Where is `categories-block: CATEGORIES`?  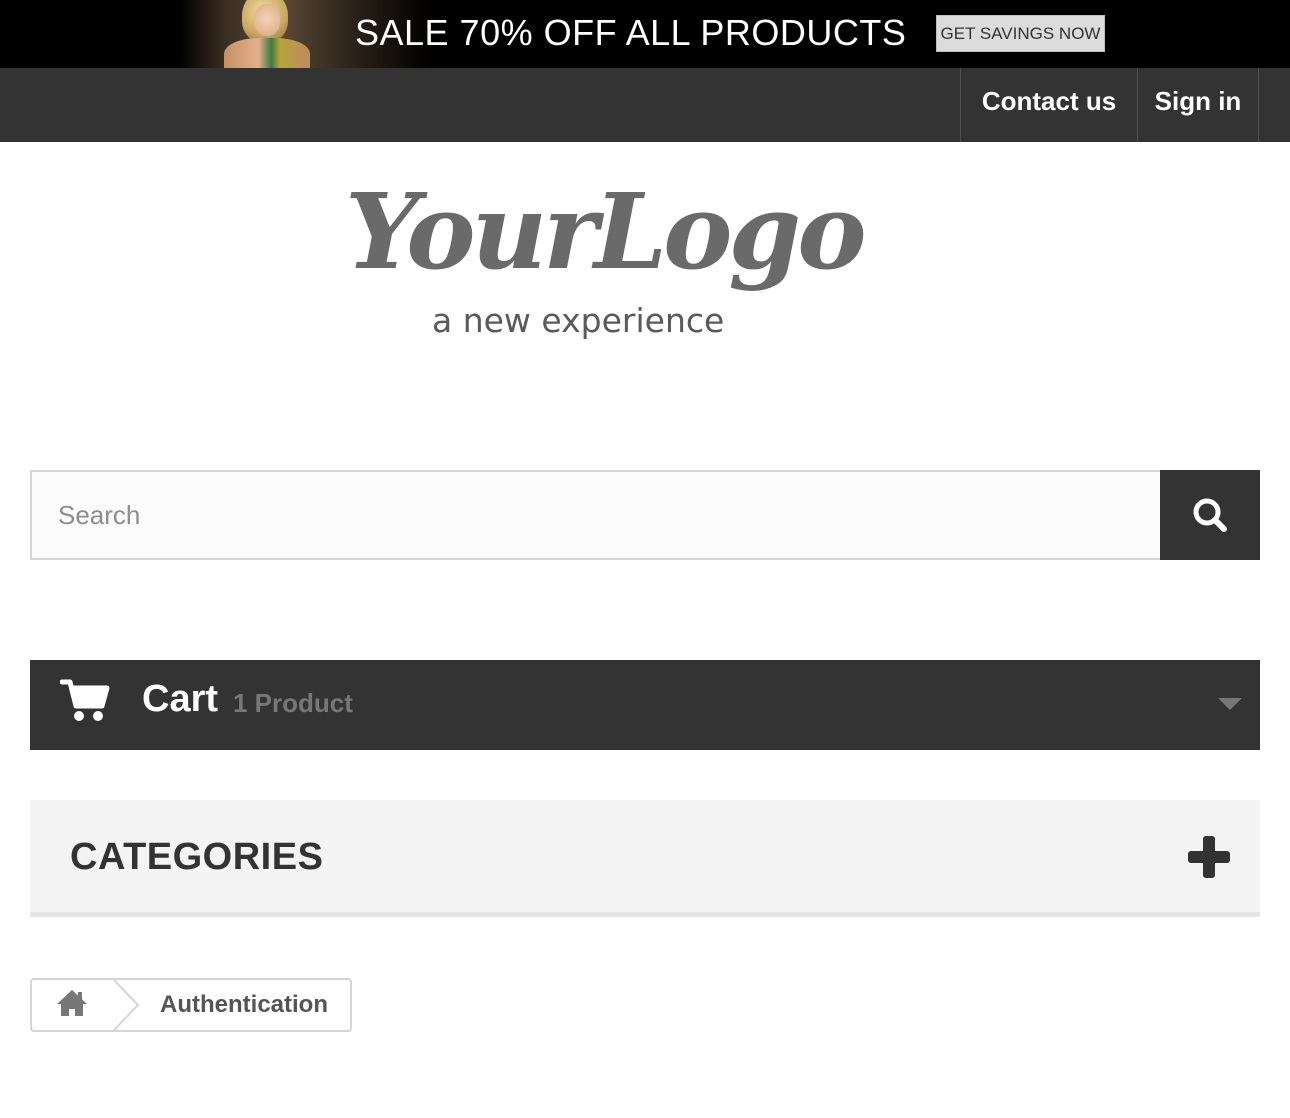 categories-block: CATEGORIES is located at coordinates (645, 858).